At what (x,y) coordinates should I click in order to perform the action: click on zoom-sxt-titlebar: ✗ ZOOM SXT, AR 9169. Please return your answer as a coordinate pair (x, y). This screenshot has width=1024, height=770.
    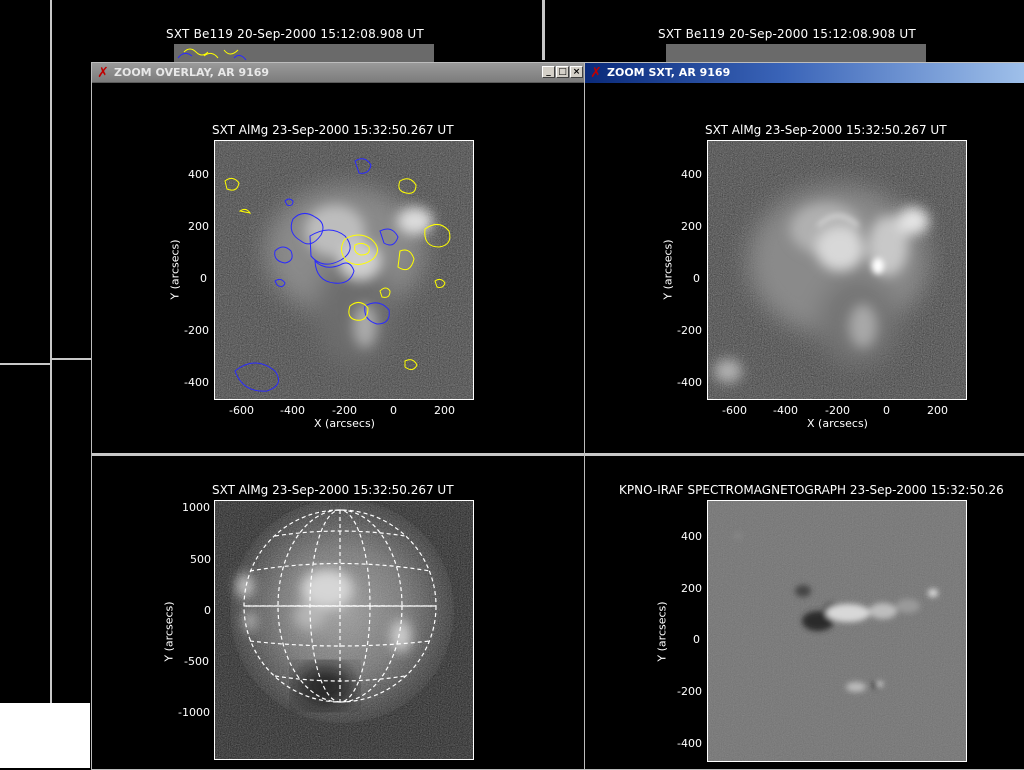
    Looking at the image, I should click on (804, 73).